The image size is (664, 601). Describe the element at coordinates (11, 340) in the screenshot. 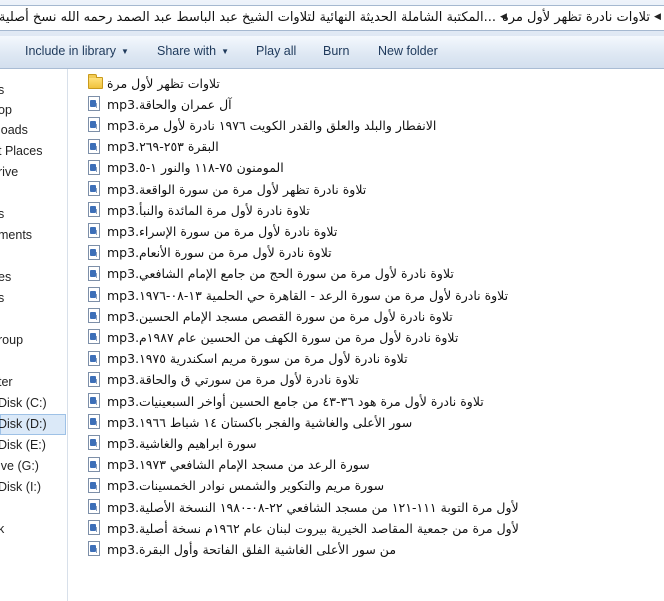

I see `nav-item: roup` at that location.